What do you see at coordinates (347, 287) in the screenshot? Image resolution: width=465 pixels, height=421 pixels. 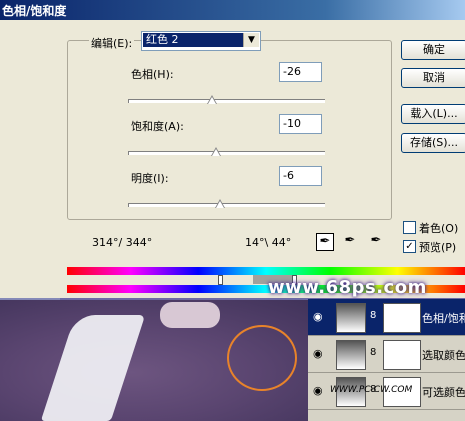 I see `watermark-68ps: www.68ps.com` at bounding box center [347, 287].